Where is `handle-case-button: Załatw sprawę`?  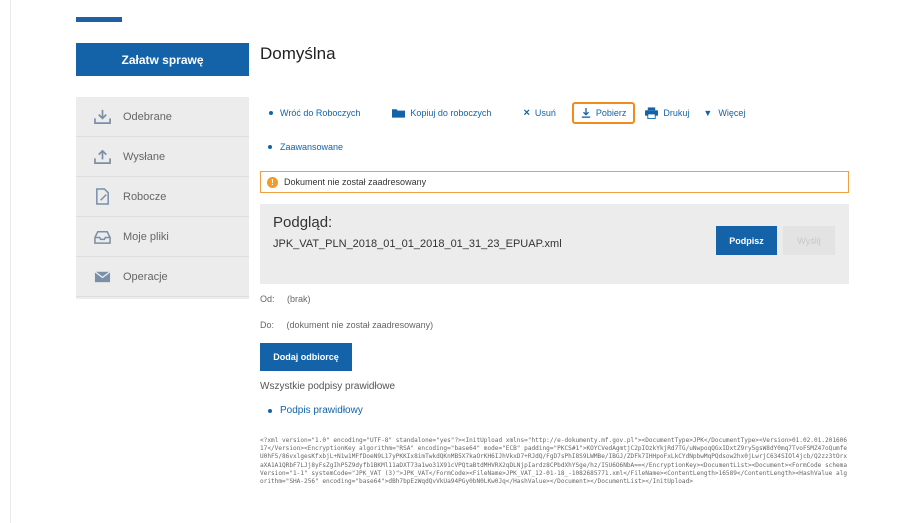 handle-case-button: Załatw sprawę is located at coordinates (162, 59).